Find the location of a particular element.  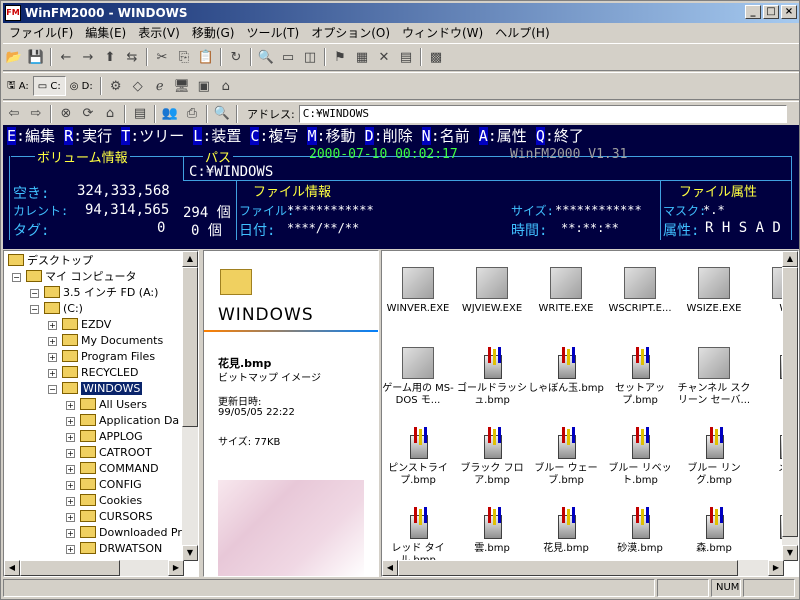

delete-icon: ✕ is located at coordinates (384, 57).